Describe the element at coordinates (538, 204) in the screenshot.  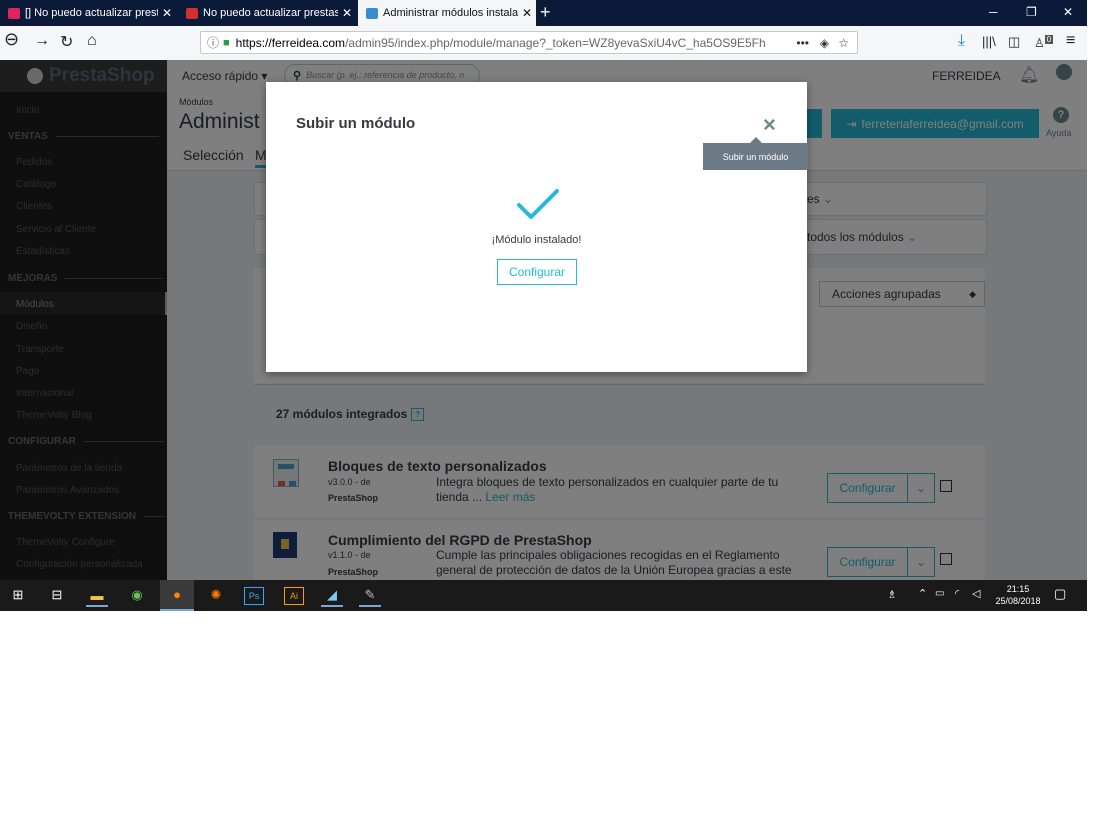
I see `checkmark-icon` at that location.